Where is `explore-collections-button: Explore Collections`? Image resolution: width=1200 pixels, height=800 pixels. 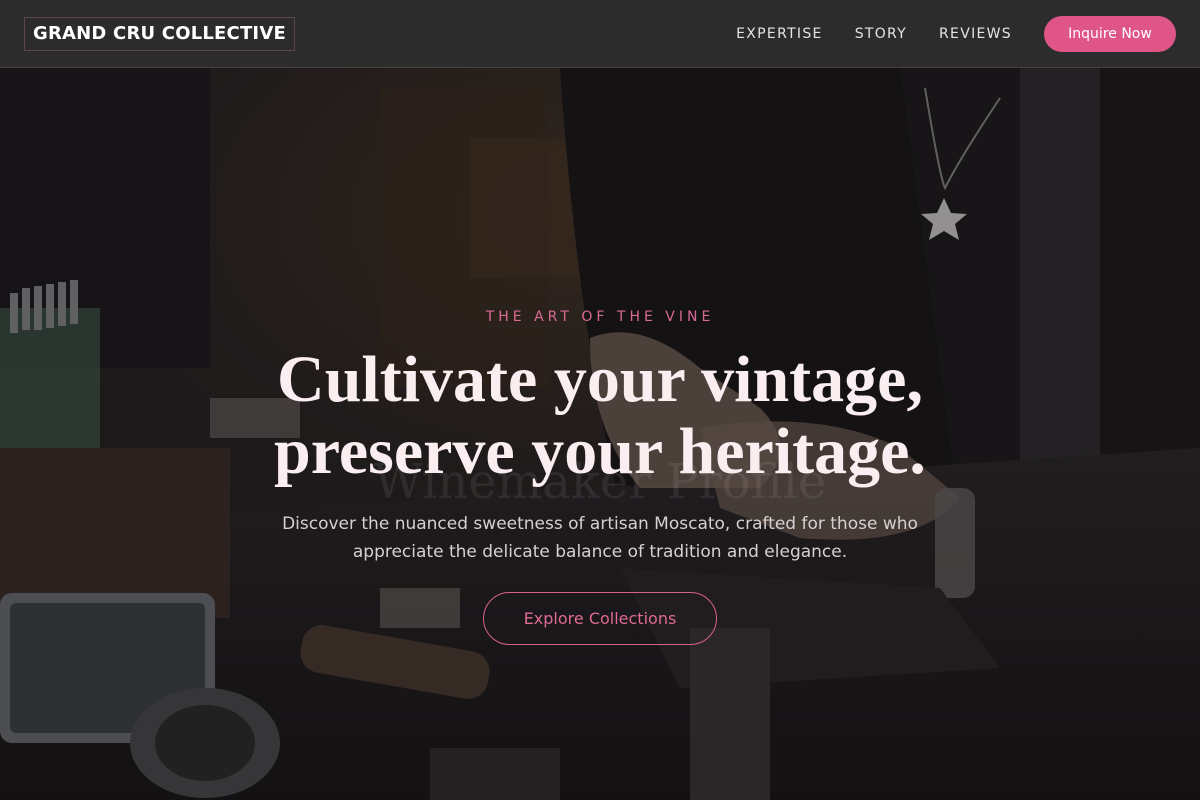 explore-collections-button: Explore Collections is located at coordinates (600, 618).